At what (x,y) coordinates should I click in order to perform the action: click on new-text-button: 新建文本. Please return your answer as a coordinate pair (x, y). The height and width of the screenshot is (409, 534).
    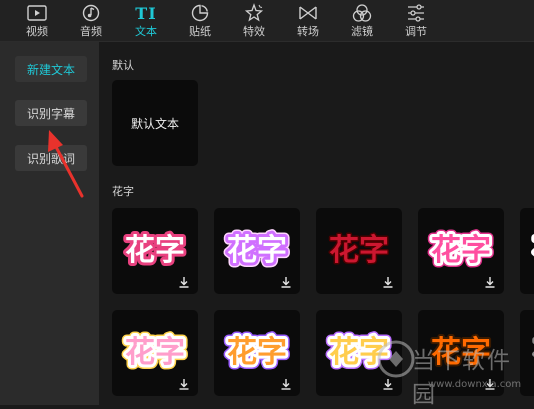
    Looking at the image, I should click on (51, 69).